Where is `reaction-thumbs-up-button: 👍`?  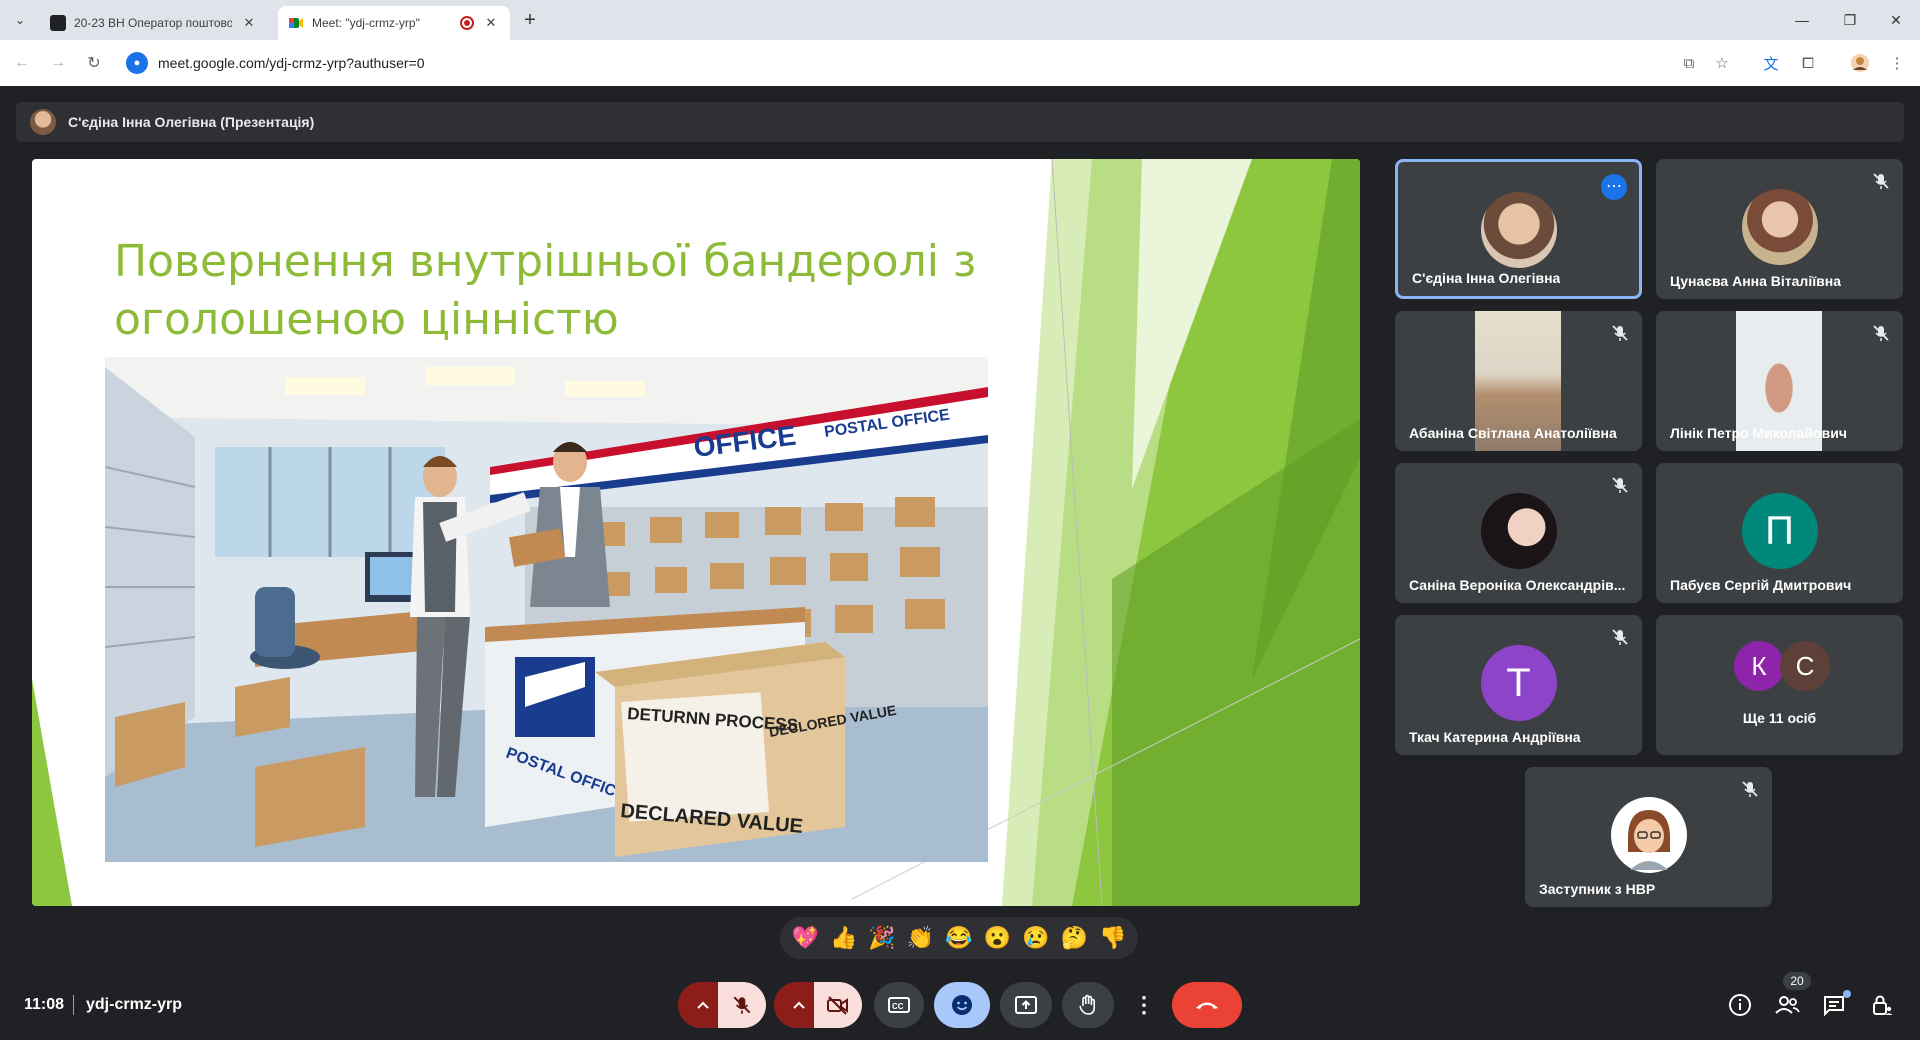 reaction-thumbs-up-button: 👍 is located at coordinates (844, 938).